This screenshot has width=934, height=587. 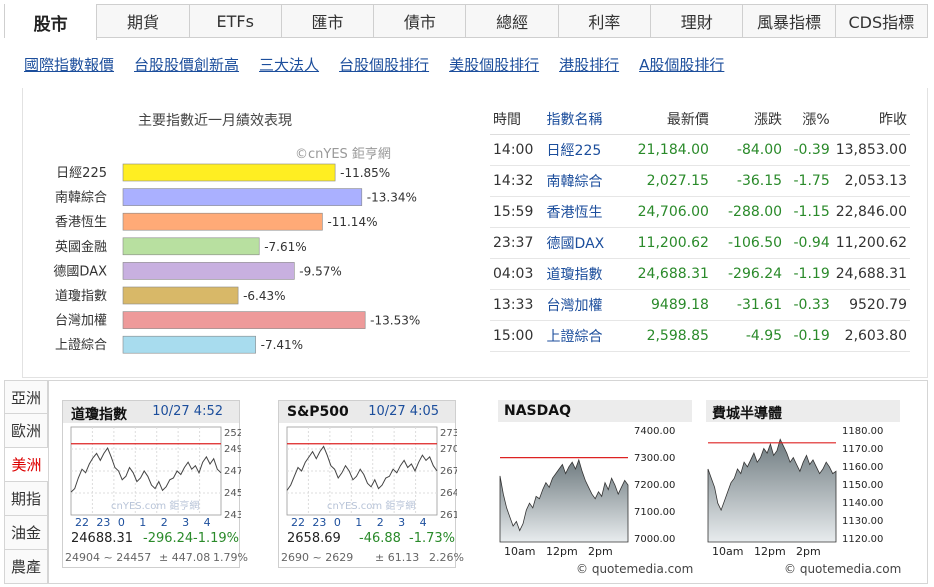 I want to click on perf-category-label: 道瓊指數, so click(x=81, y=296).